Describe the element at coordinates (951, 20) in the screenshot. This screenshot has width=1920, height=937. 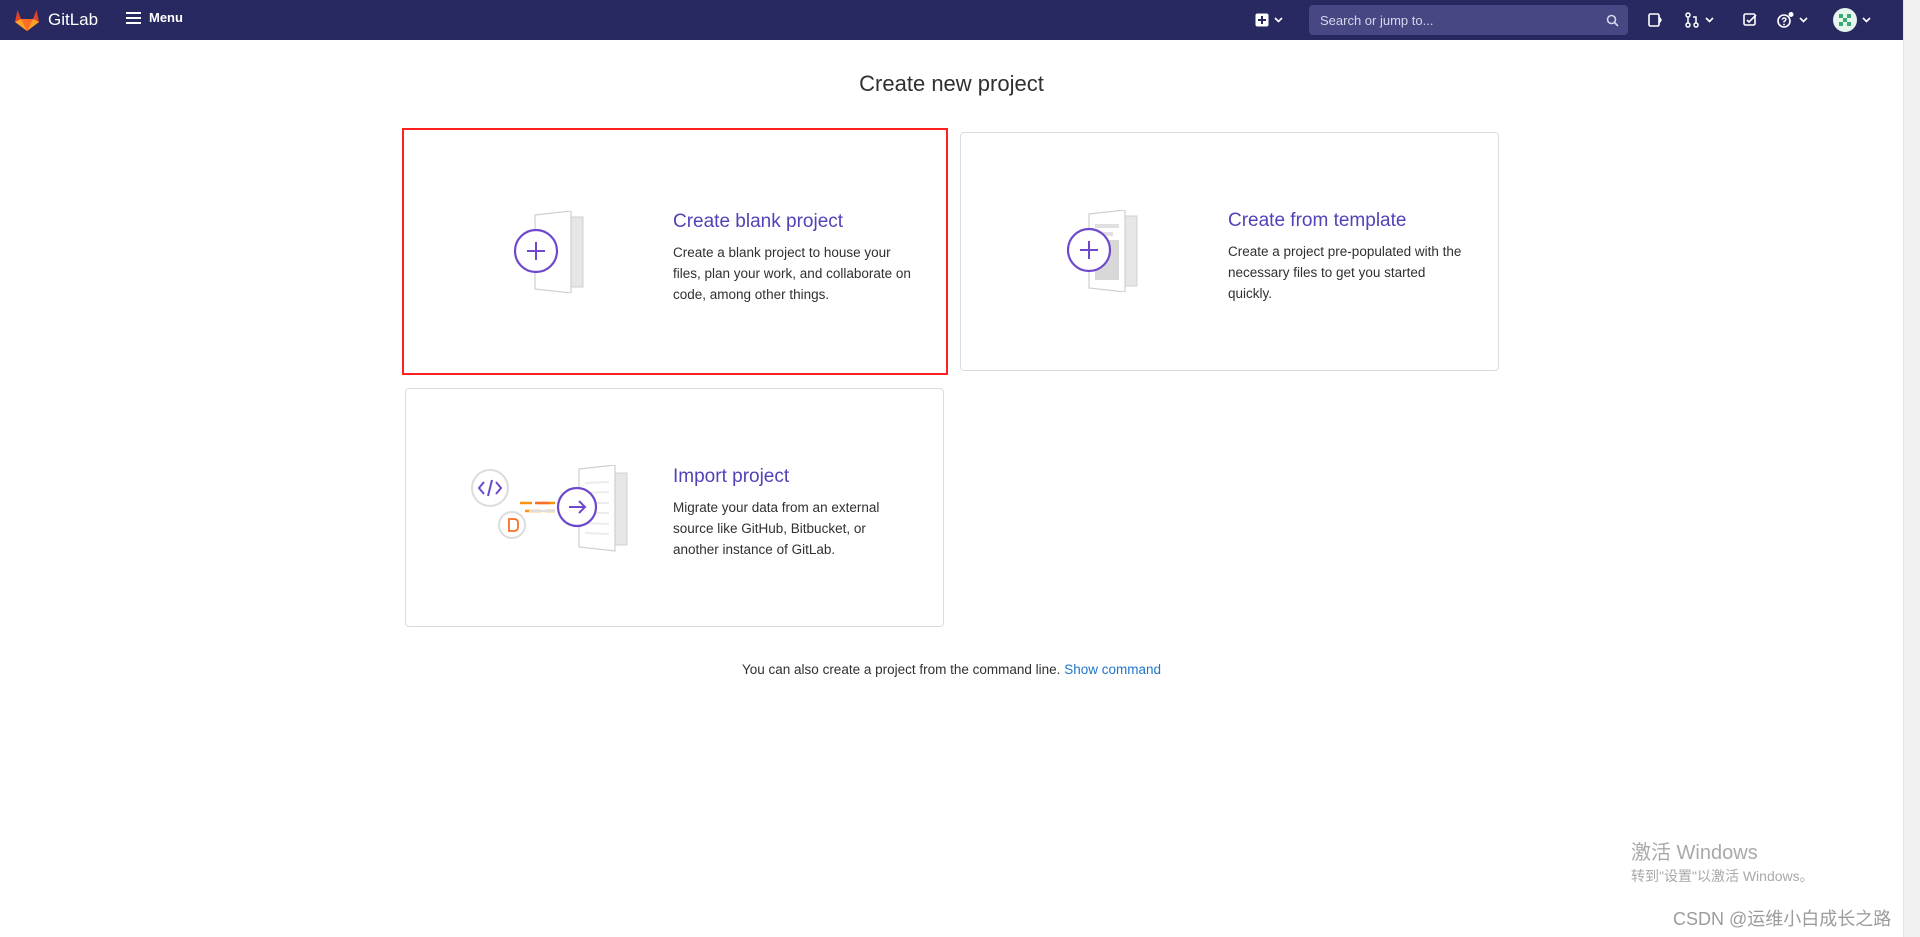
I see `top-navbar: GitLab Menu` at that location.